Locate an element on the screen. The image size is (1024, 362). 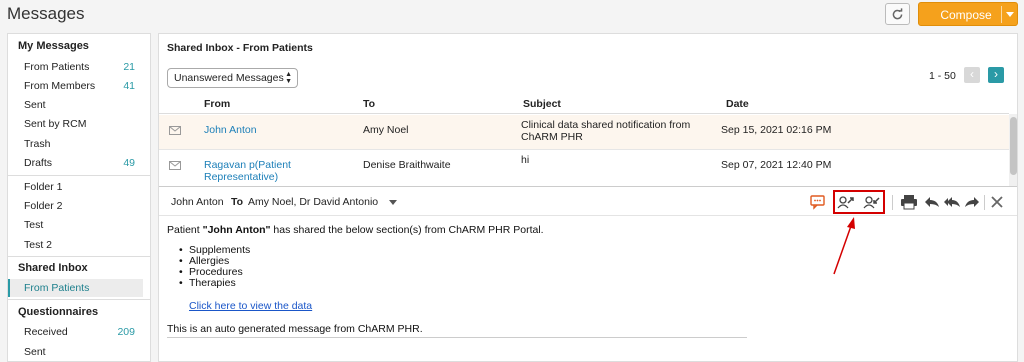
sidebar-item-folder-1: Folder 1 is located at coordinates (75, 187).